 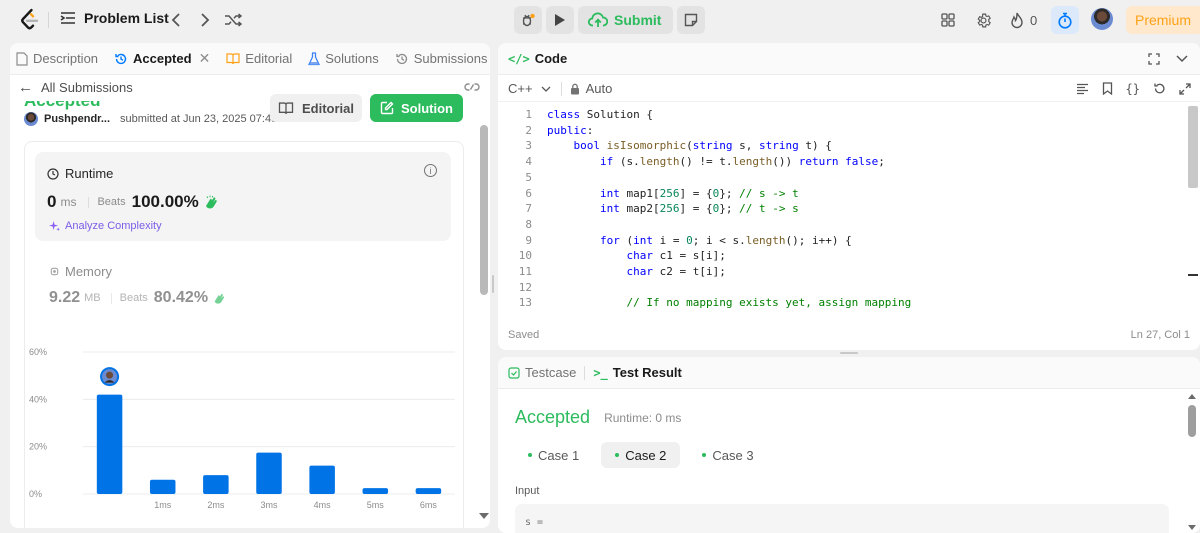 What do you see at coordinates (269, 505) in the screenshot?
I see `x-tick-label: 3ms` at bounding box center [269, 505].